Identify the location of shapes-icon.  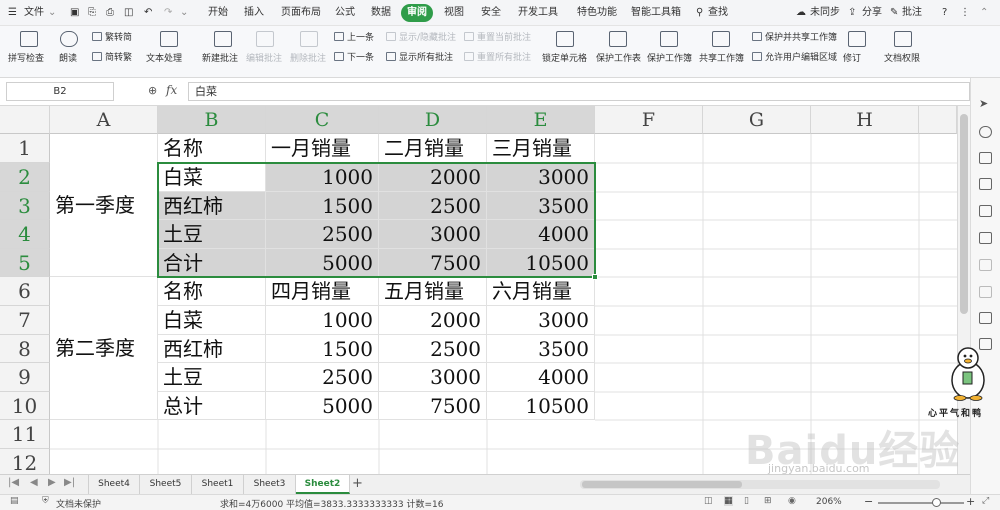
(985, 132).